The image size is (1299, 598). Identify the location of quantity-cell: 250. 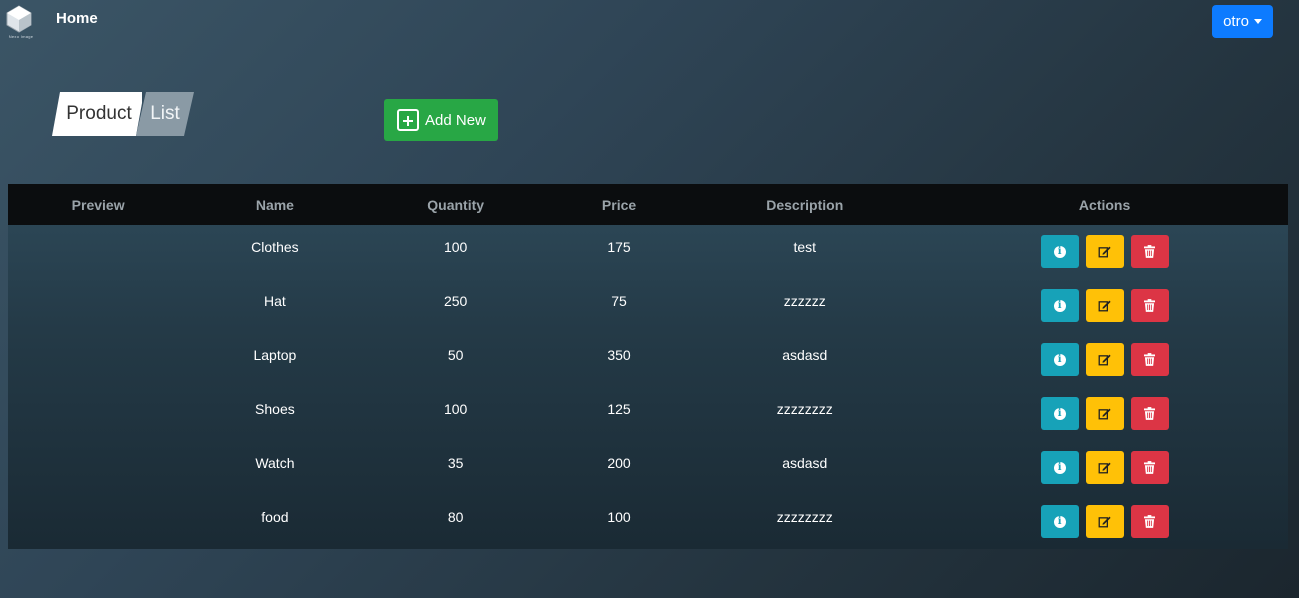
(455, 301).